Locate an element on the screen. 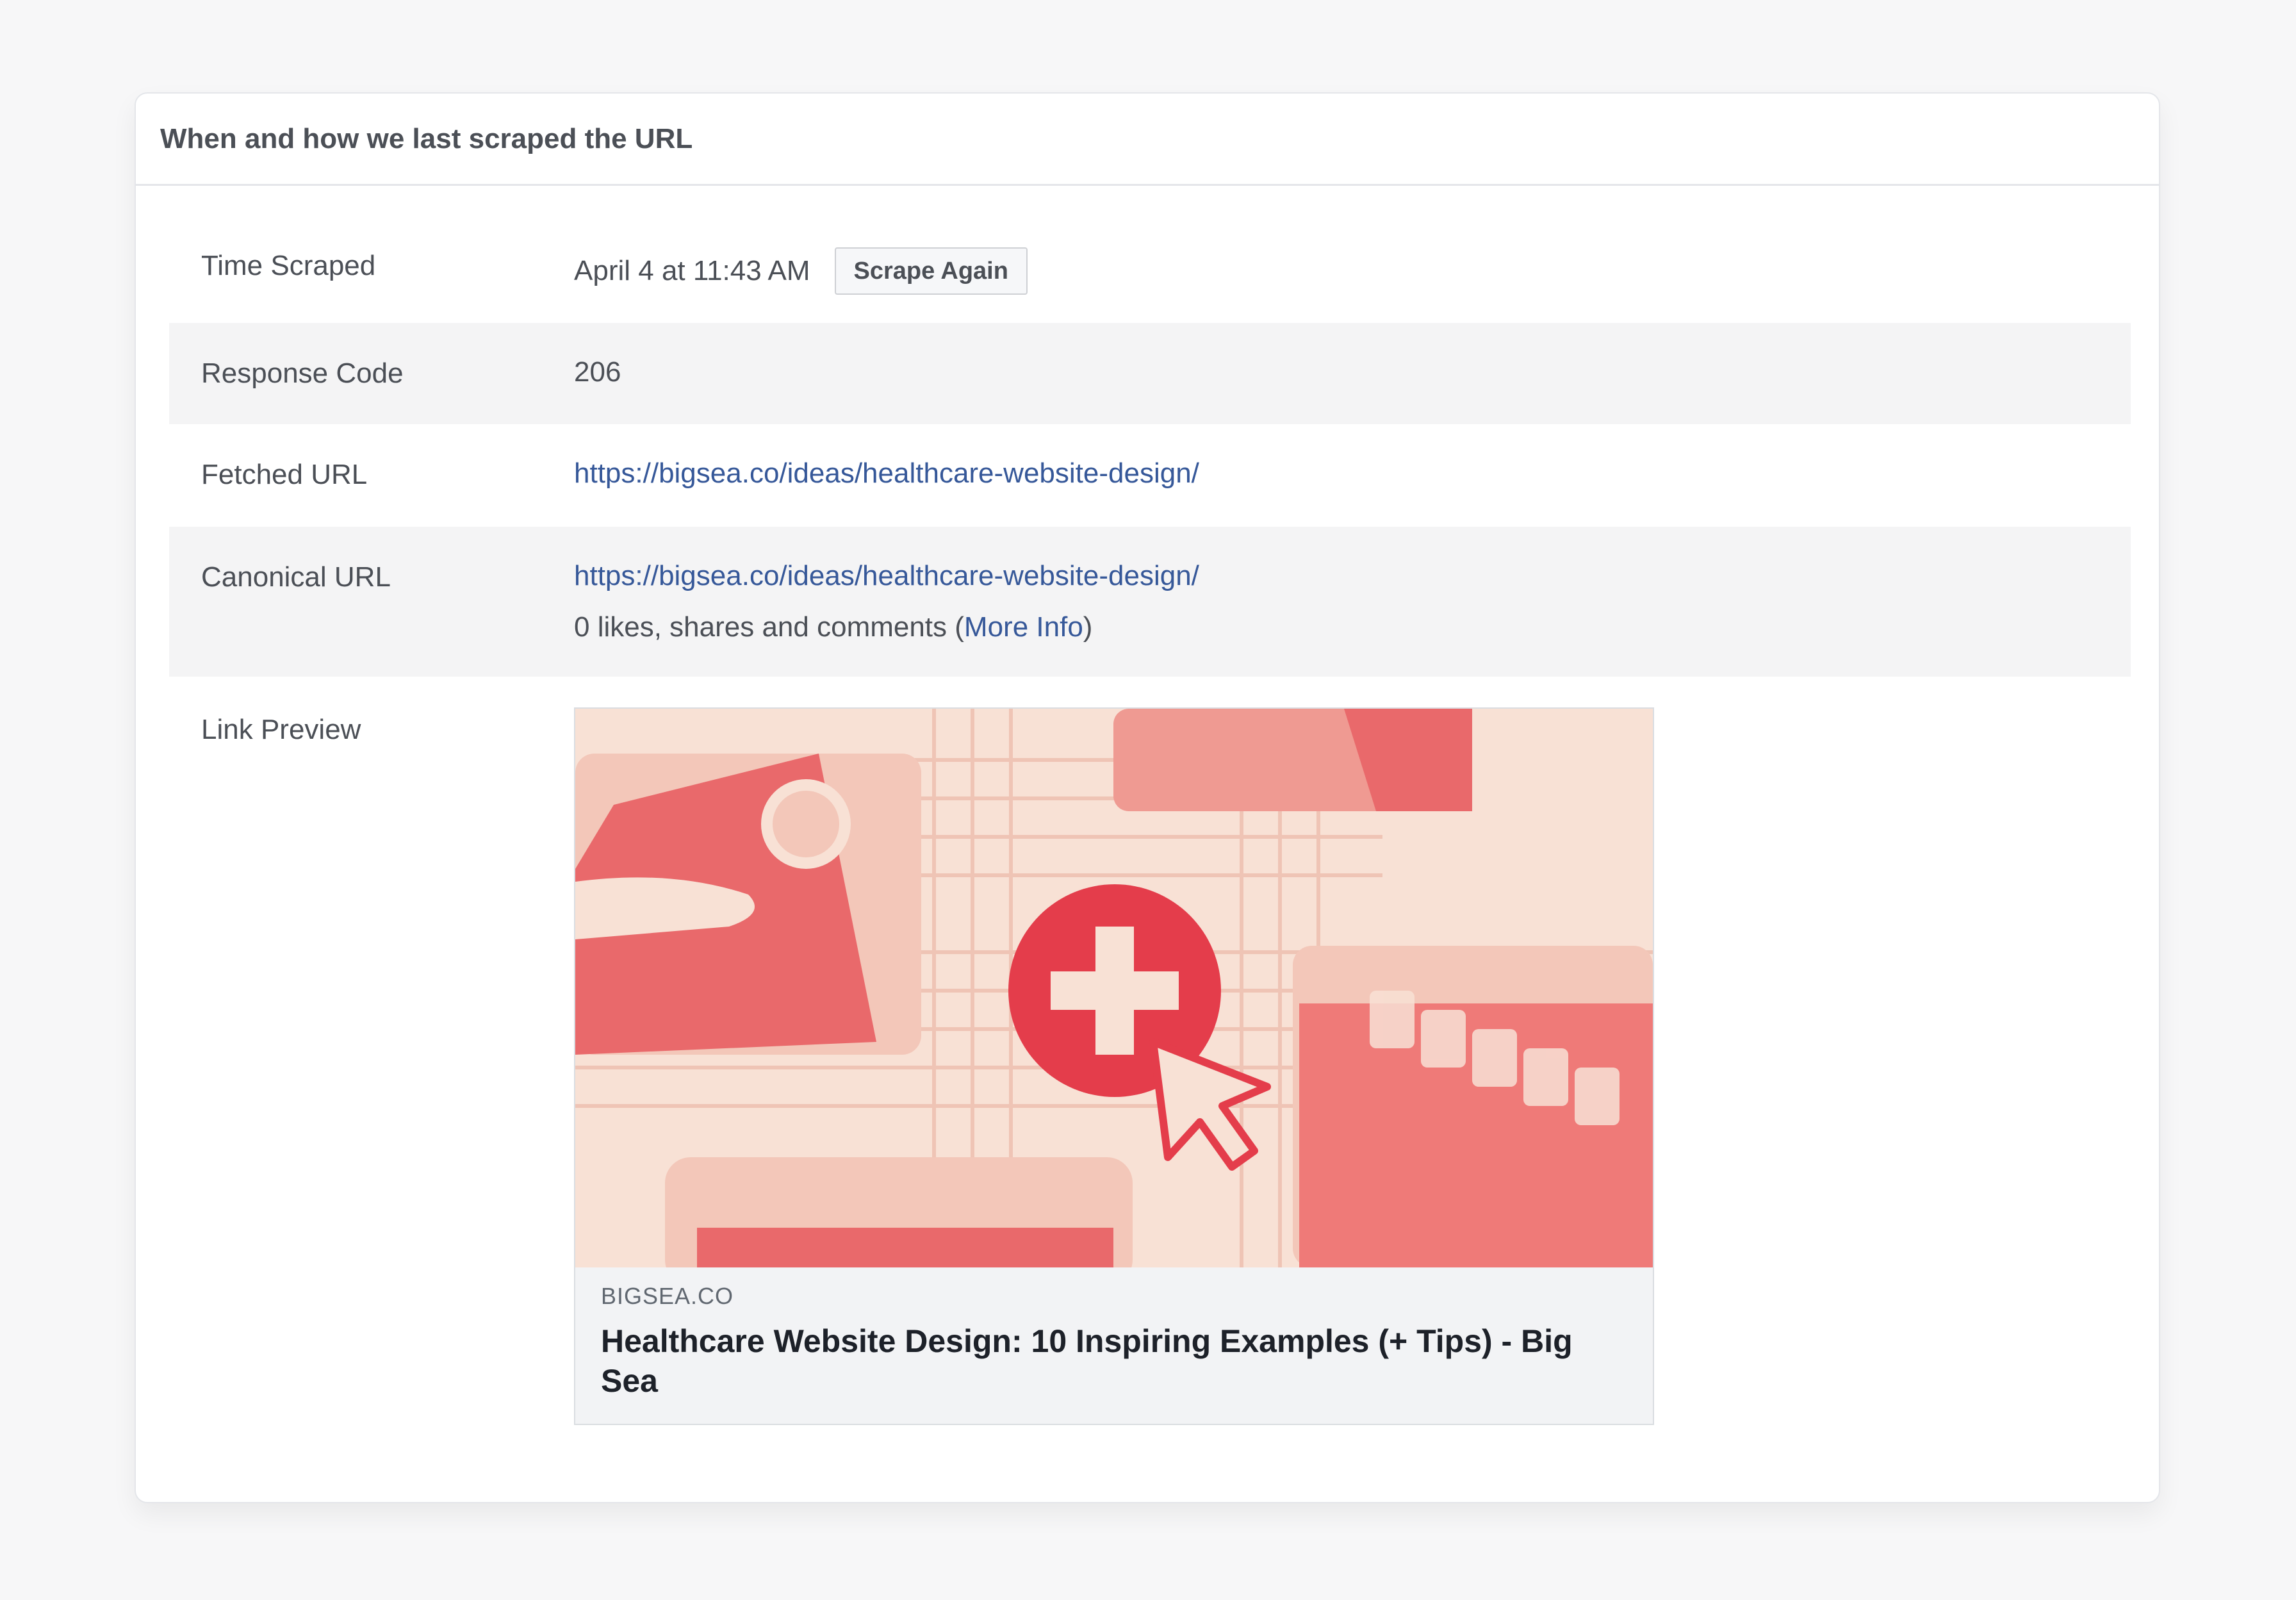  engagement-text: 0 likes, shares and comments (More Info) is located at coordinates (833, 627).